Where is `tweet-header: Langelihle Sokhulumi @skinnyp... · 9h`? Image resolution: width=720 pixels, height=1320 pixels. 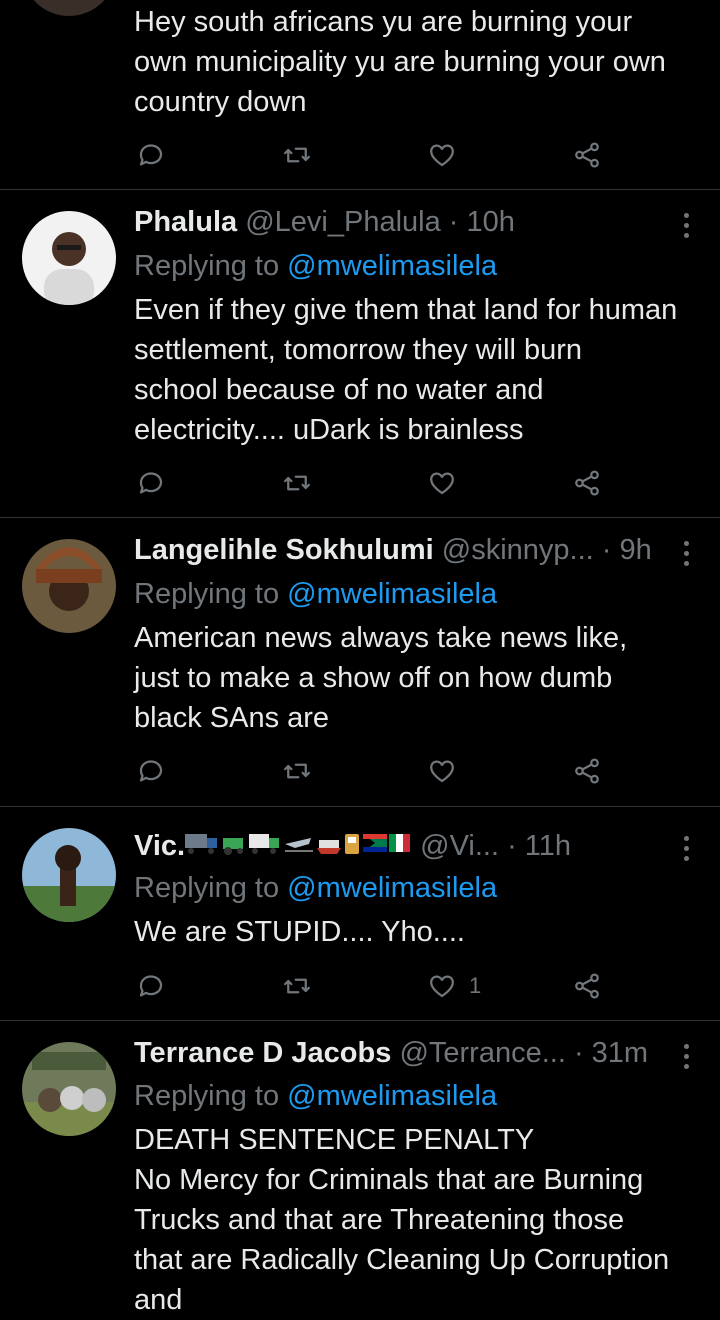 tweet-header: Langelihle Sokhulumi @skinnyp... · 9h is located at coordinates (407, 550).